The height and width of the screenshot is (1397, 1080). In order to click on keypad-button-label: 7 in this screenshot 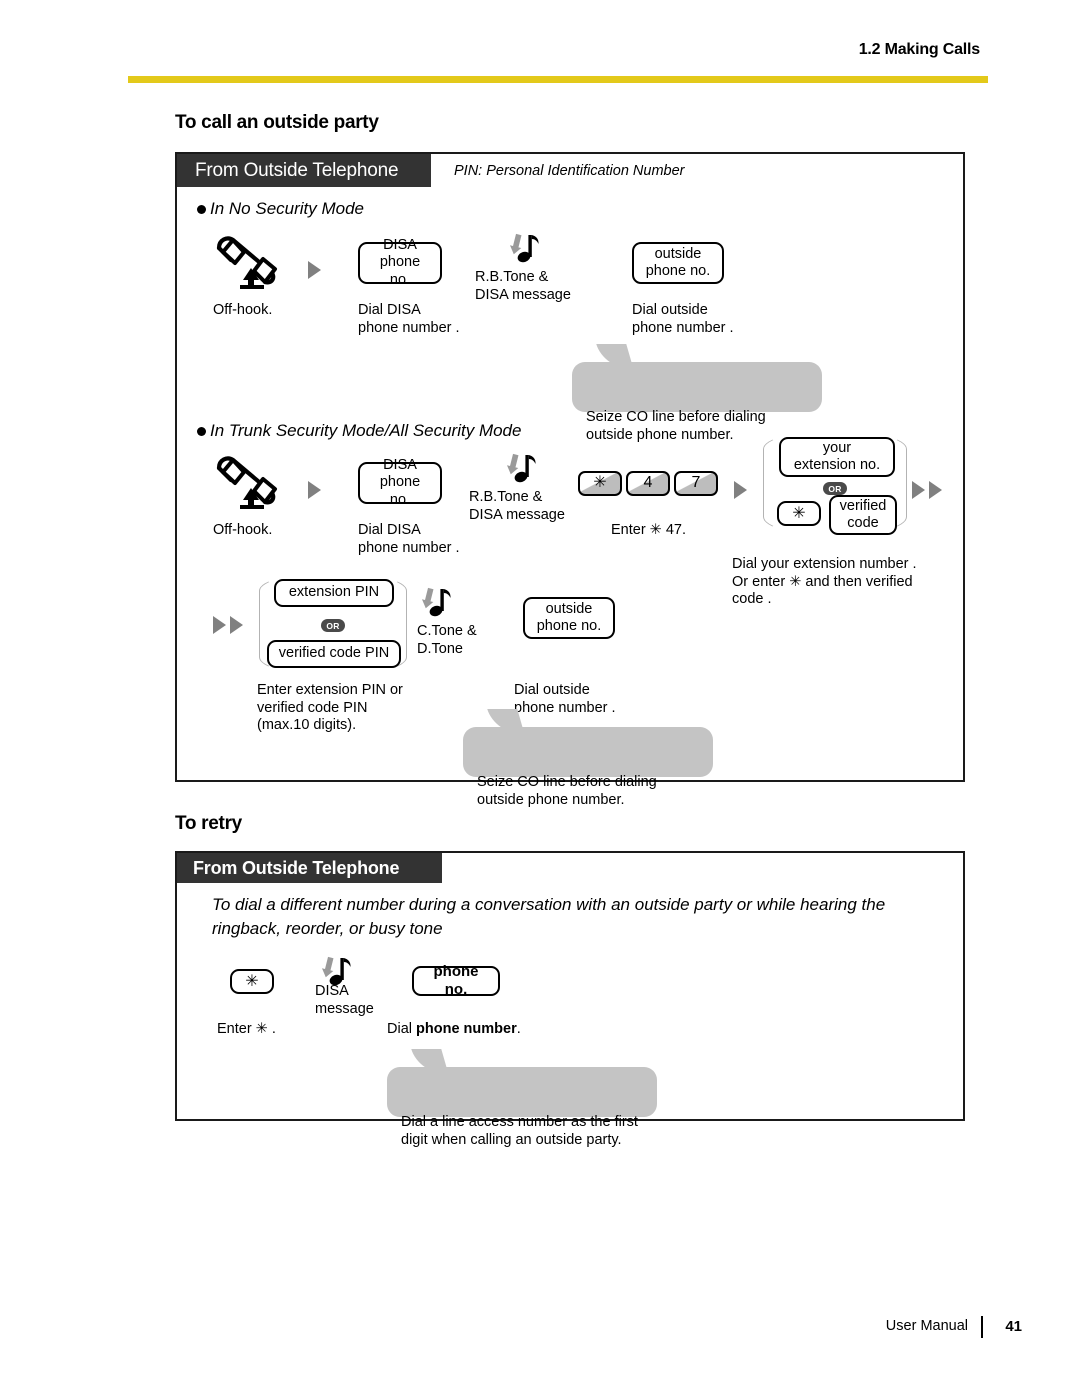, I will do `click(696, 482)`.